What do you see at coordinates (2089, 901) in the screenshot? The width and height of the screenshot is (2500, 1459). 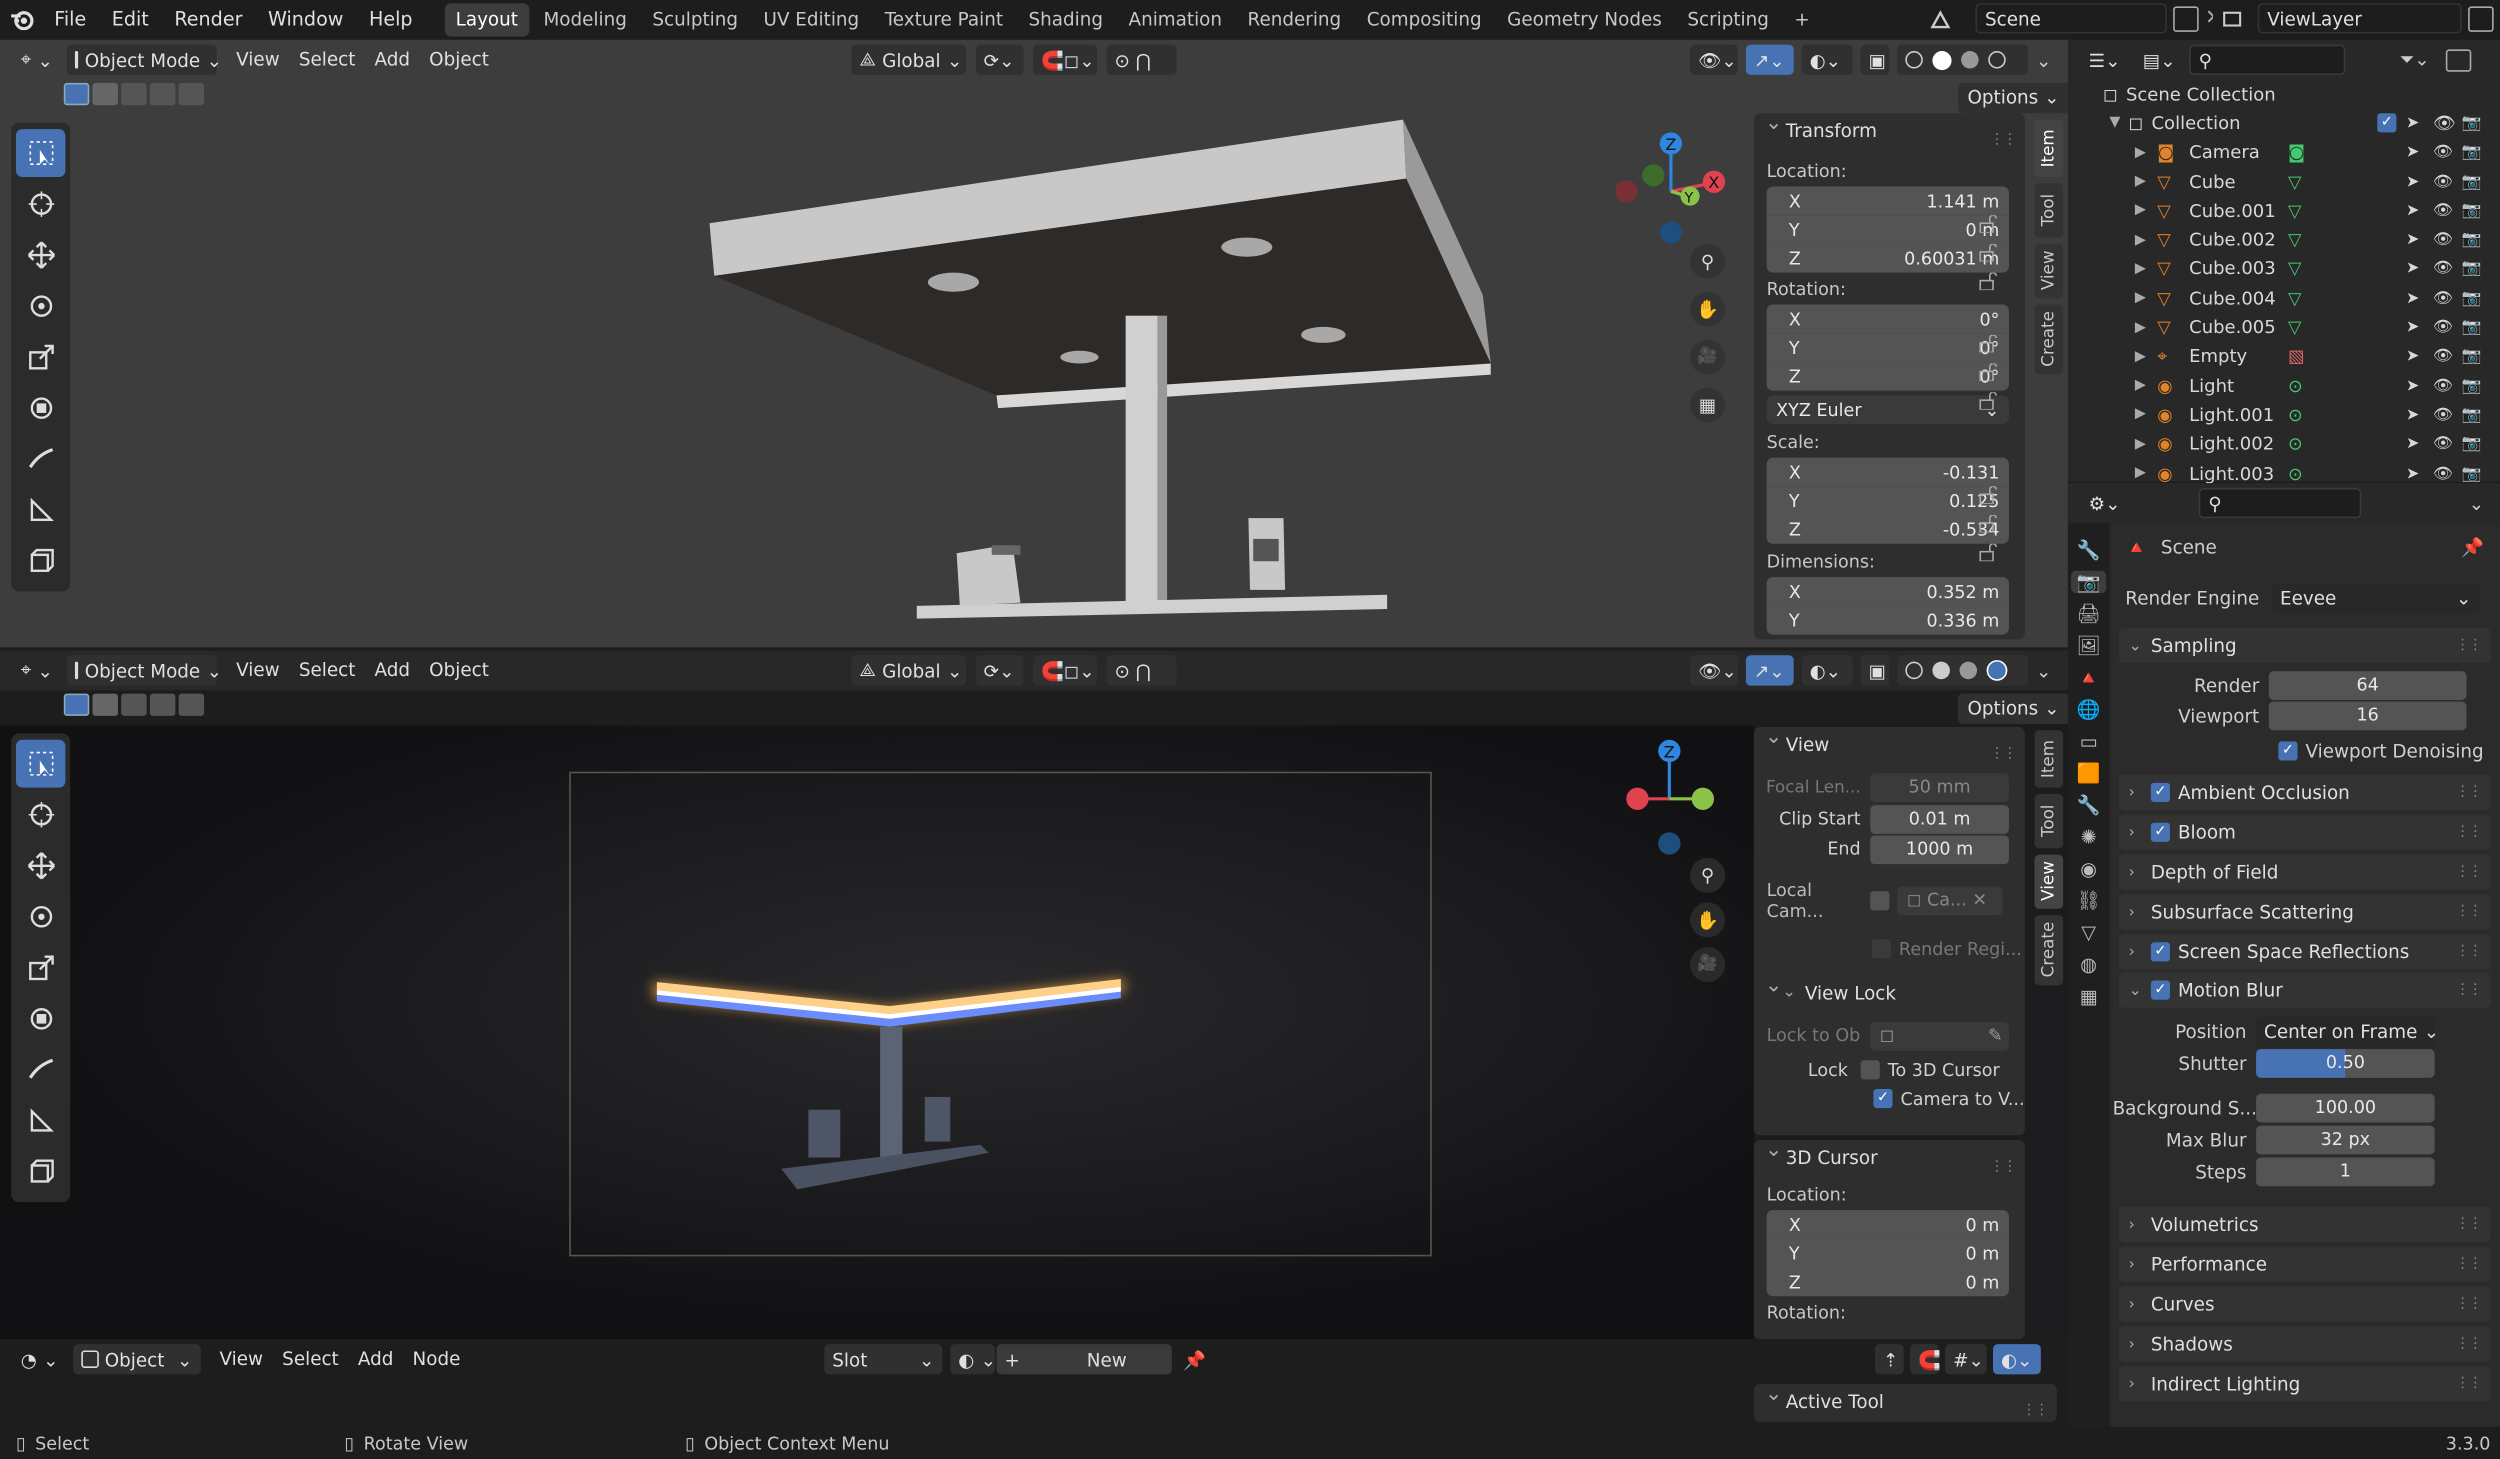 I see `constraints-tab-icon: ⛓` at bounding box center [2089, 901].